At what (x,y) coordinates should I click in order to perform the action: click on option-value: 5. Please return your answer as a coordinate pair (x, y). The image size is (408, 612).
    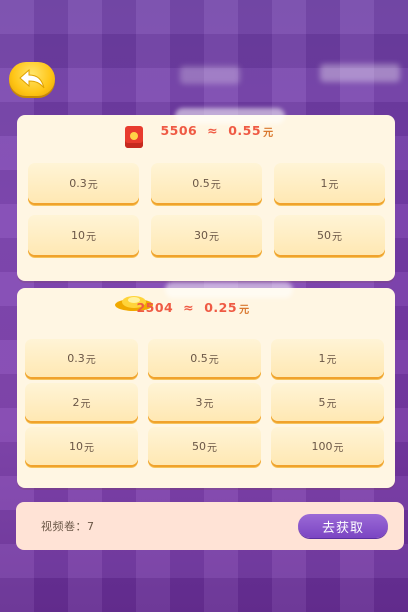
    Looking at the image, I should click on (322, 402).